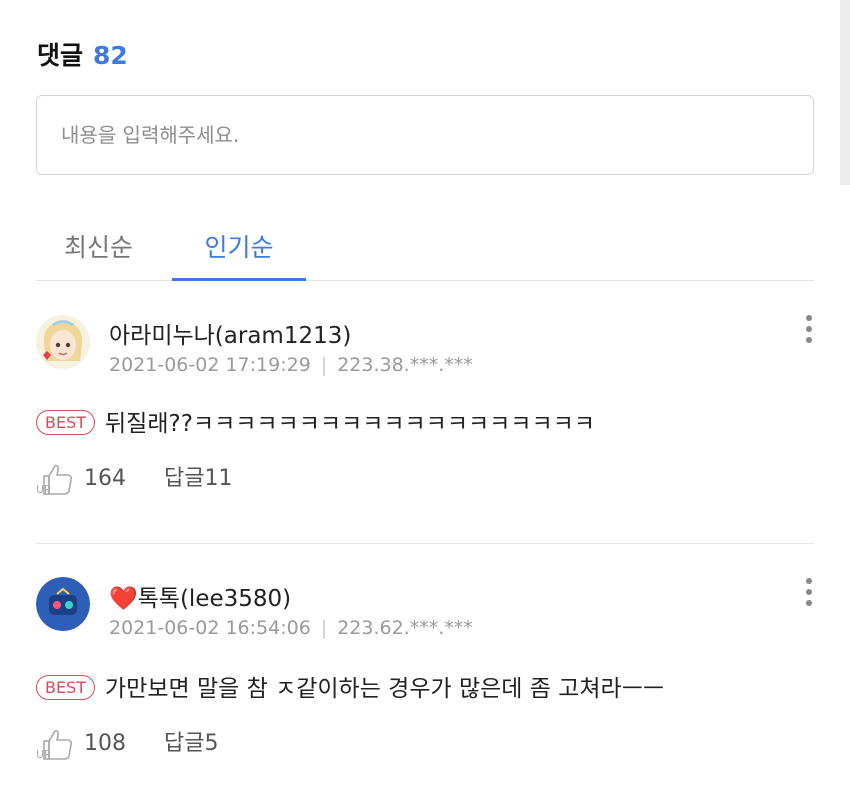 This screenshot has width=850, height=787. Describe the element at coordinates (425, 249) in the screenshot. I see `sort-tabs: 최신순 인기순` at that location.